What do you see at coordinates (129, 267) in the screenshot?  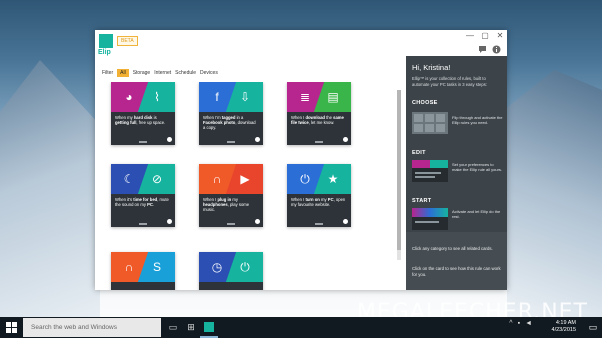 I see `headphones-icon: ∩` at bounding box center [129, 267].